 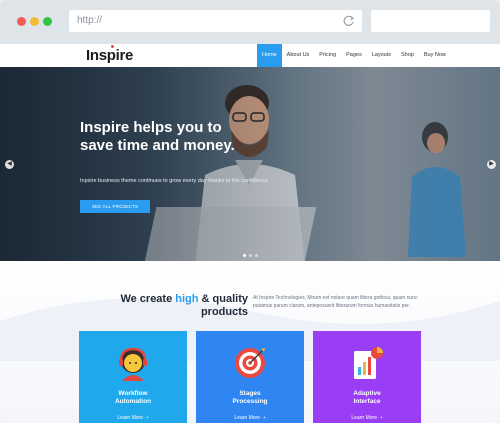 I want to click on chart-icon, so click(x=368, y=363).